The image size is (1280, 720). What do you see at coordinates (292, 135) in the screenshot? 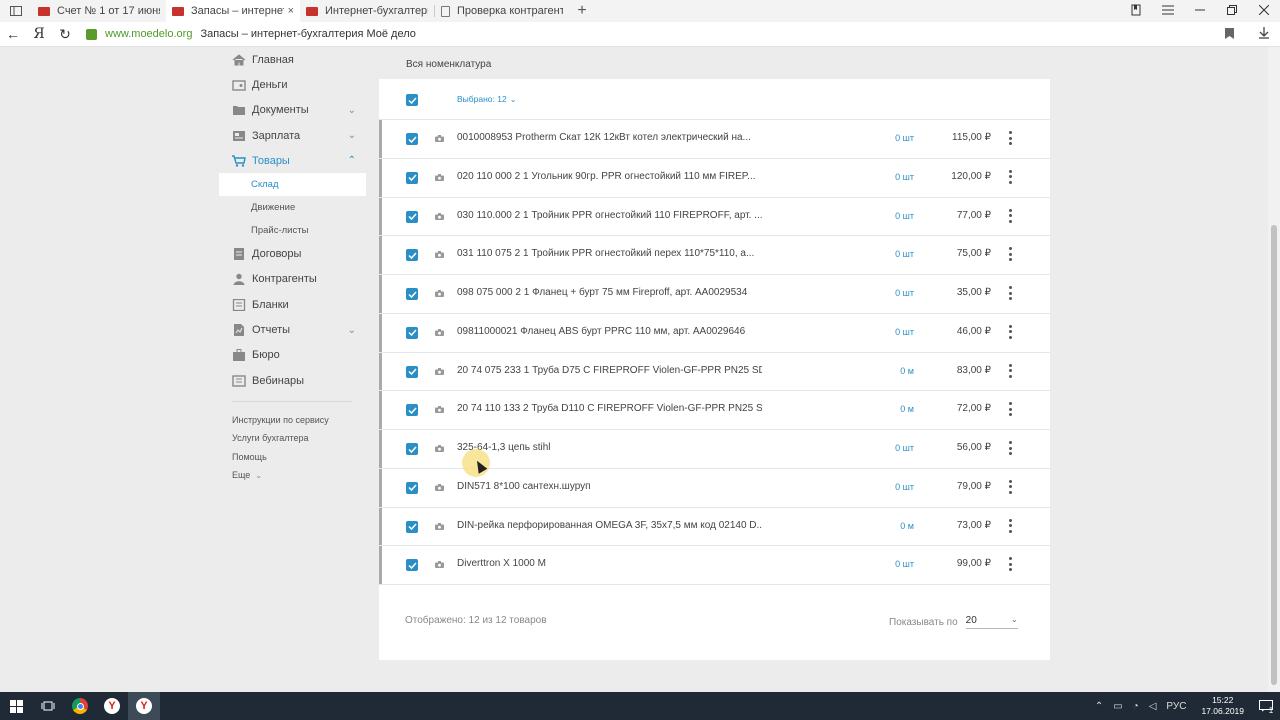
I see `sidebar-item-salary: Зарплата ⌄` at bounding box center [292, 135].